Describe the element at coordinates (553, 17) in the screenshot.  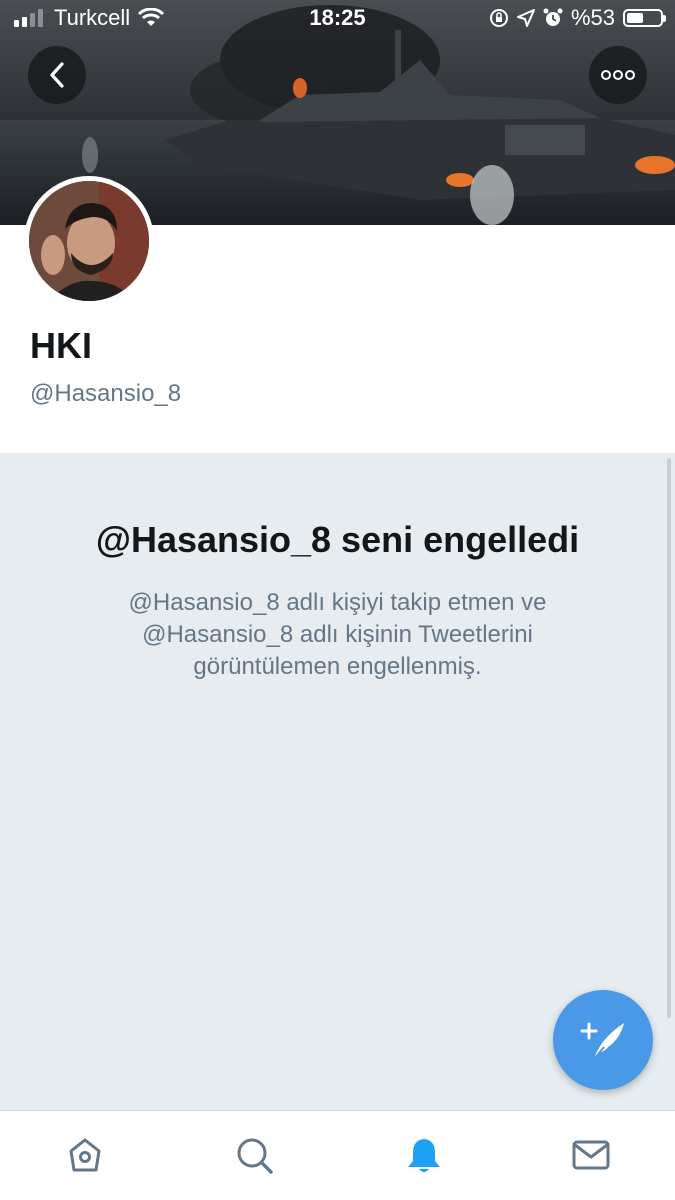
I see `alarm-icon` at that location.